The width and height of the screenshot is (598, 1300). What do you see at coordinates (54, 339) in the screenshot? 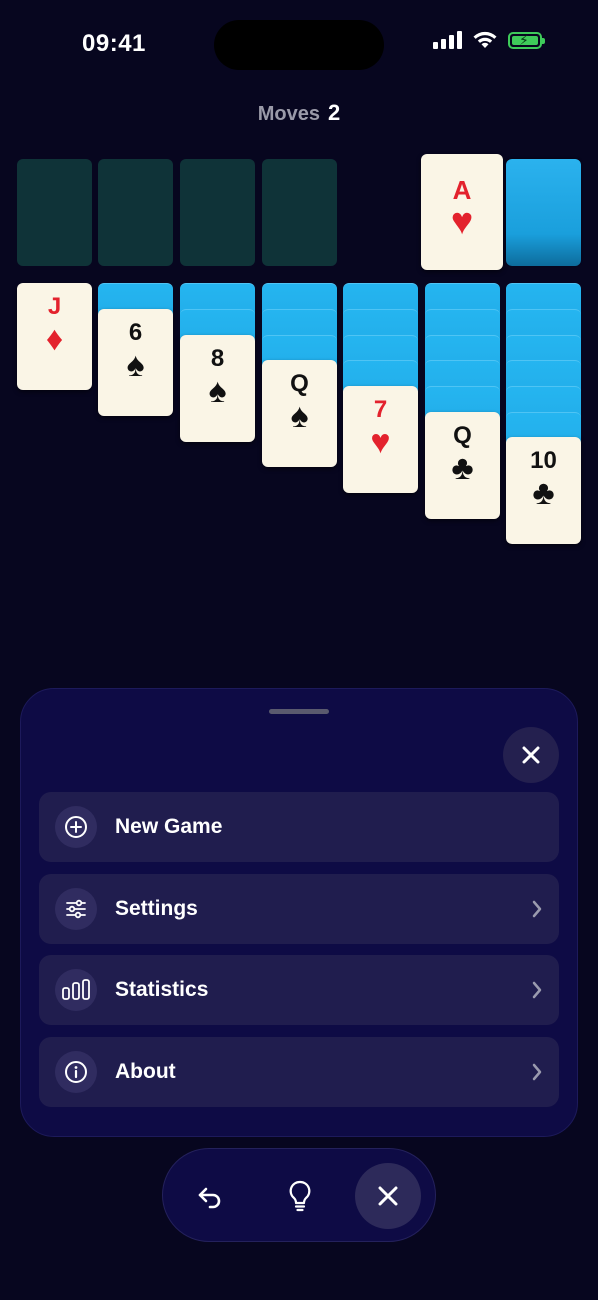
I see `diamond-icon: ♦` at bounding box center [54, 339].